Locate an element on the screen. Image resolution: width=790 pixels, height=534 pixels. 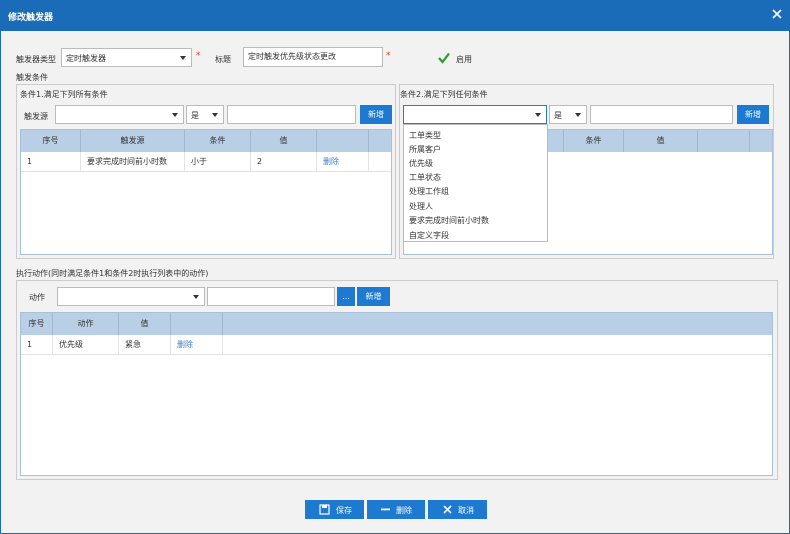
cond2-source-select is located at coordinates (475, 114).